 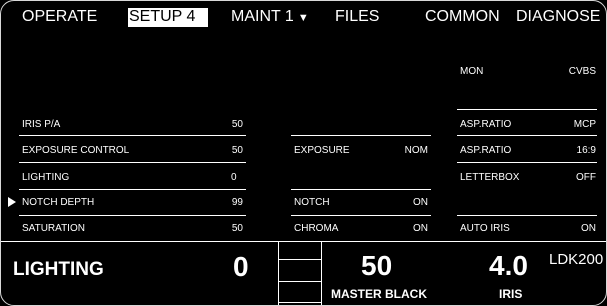 I want to click on param-value: 0, so click(x=237, y=178).